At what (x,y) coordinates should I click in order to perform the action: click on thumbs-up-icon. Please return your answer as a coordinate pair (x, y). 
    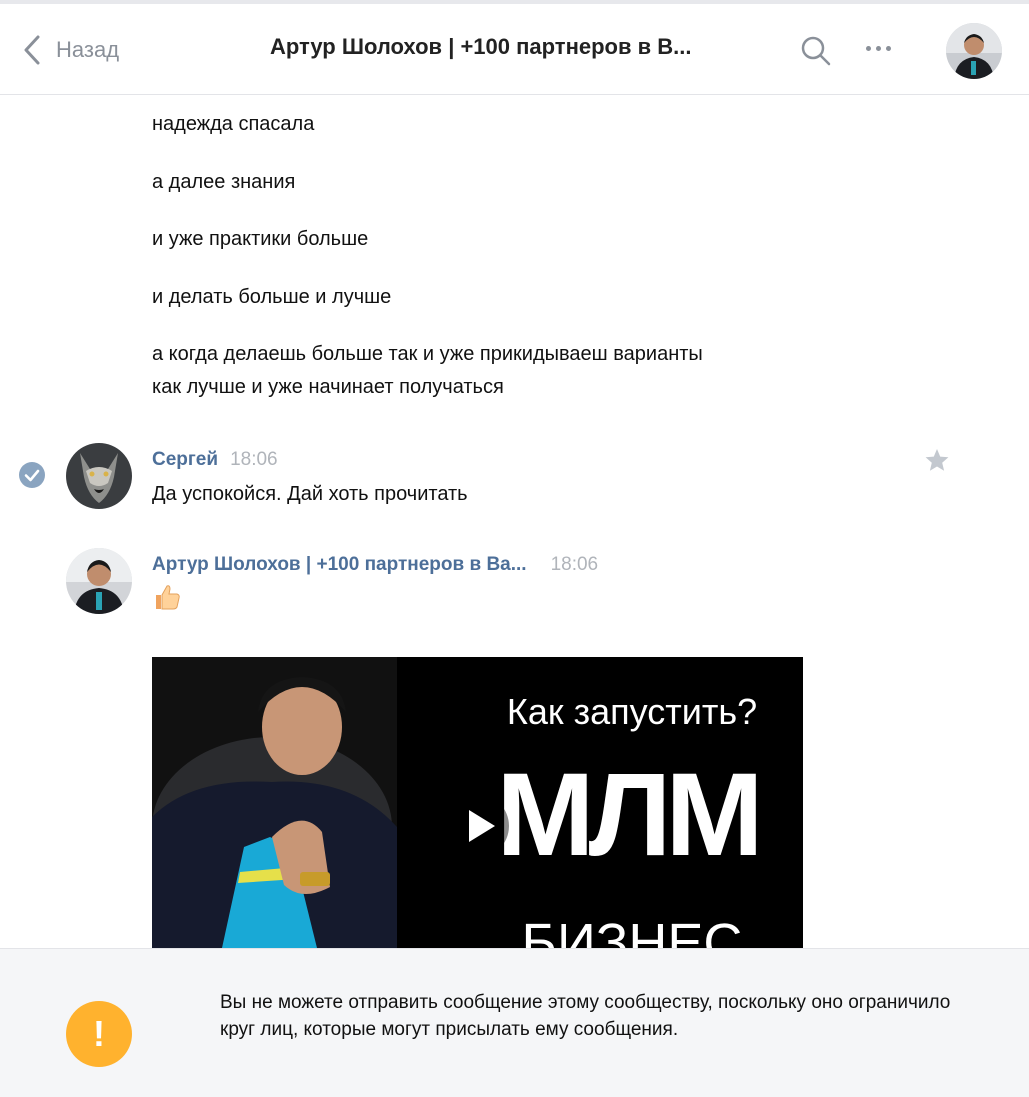
    Looking at the image, I should click on (167, 599).